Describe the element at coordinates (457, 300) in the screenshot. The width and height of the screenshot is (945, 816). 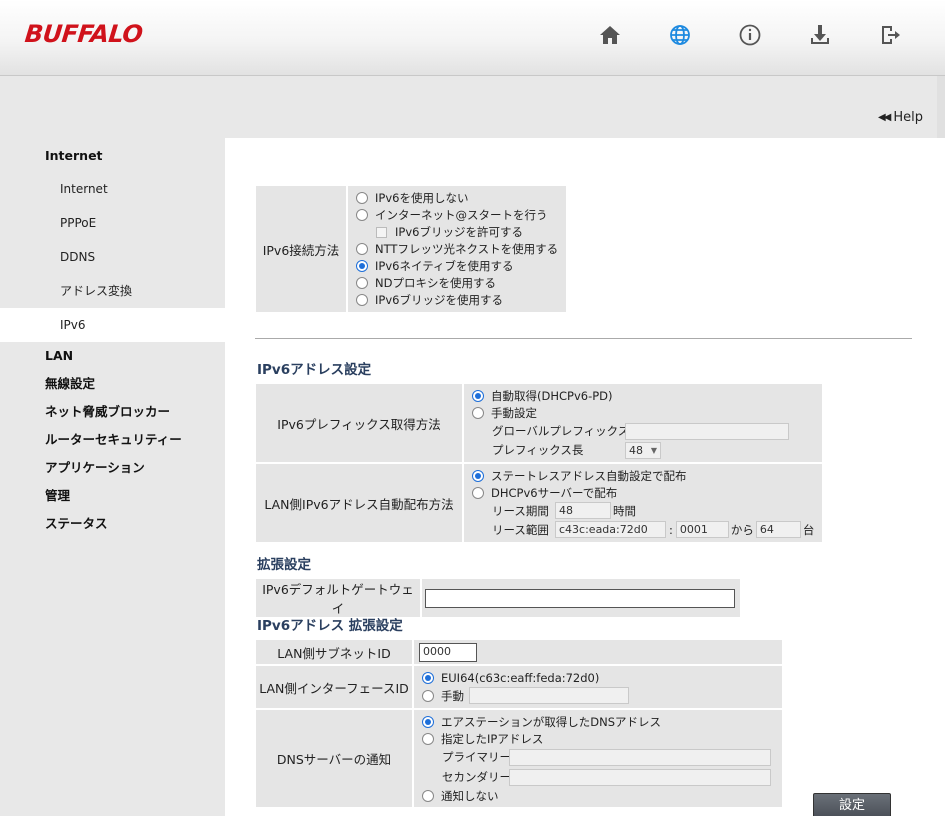
I see `opt-ipv6-bridge: IPv6ブリッジを使用する` at that location.